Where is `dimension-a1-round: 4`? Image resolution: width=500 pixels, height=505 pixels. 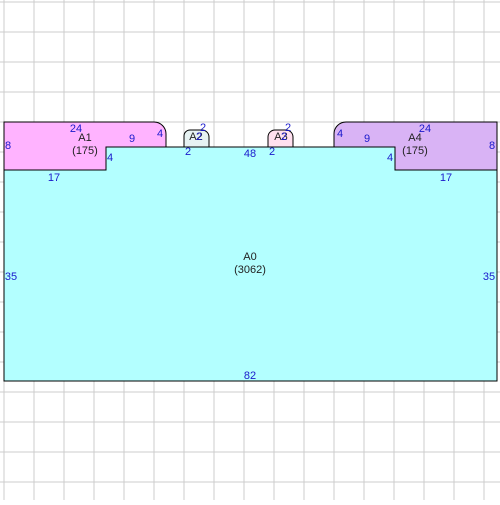
dimension-a1-round: 4 is located at coordinates (160, 134).